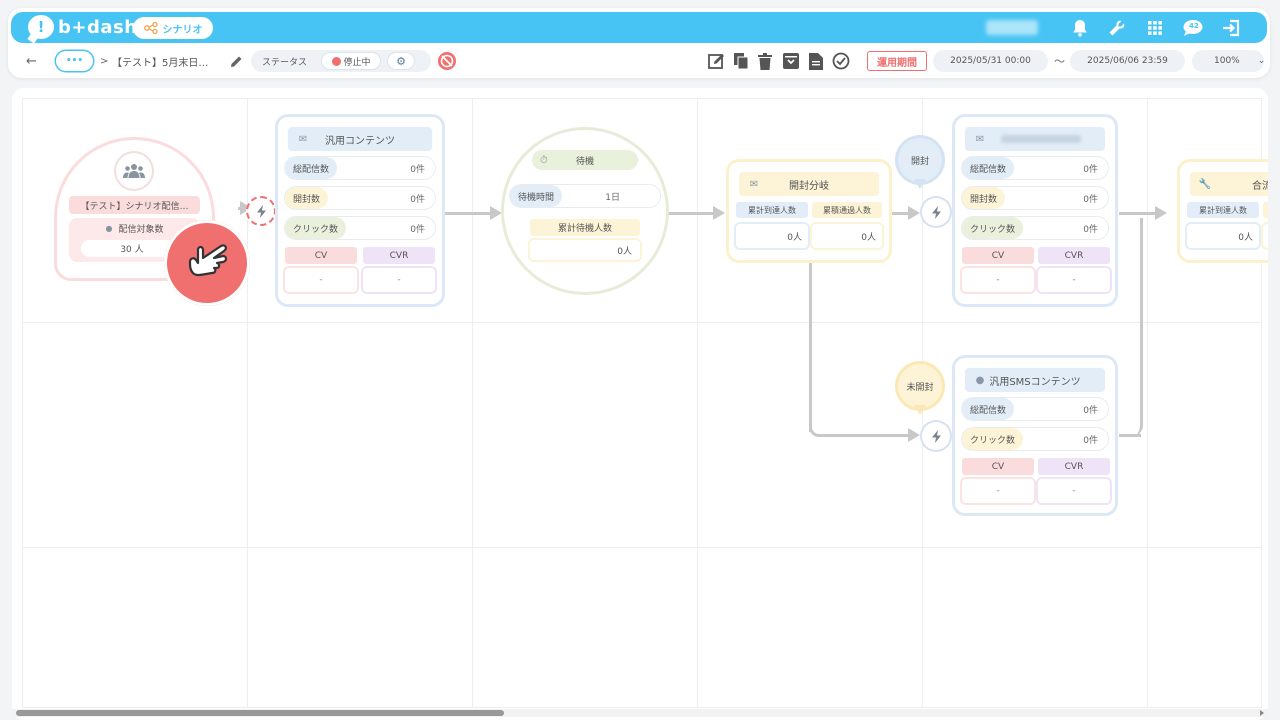  What do you see at coordinates (1035, 168) in the screenshot?
I see `stat-row: 総配信数 0件` at bounding box center [1035, 168].